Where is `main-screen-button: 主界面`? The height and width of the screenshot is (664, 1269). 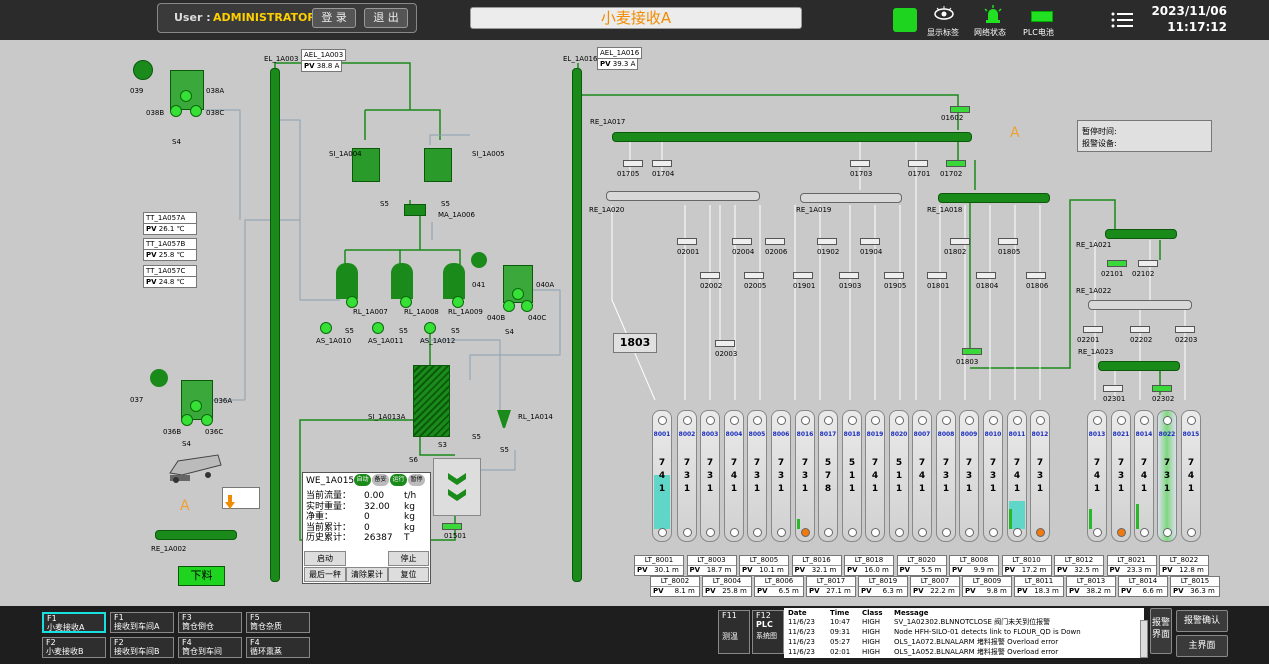
main-screen-button: 主界面 is located at coordinates (1202, 646).